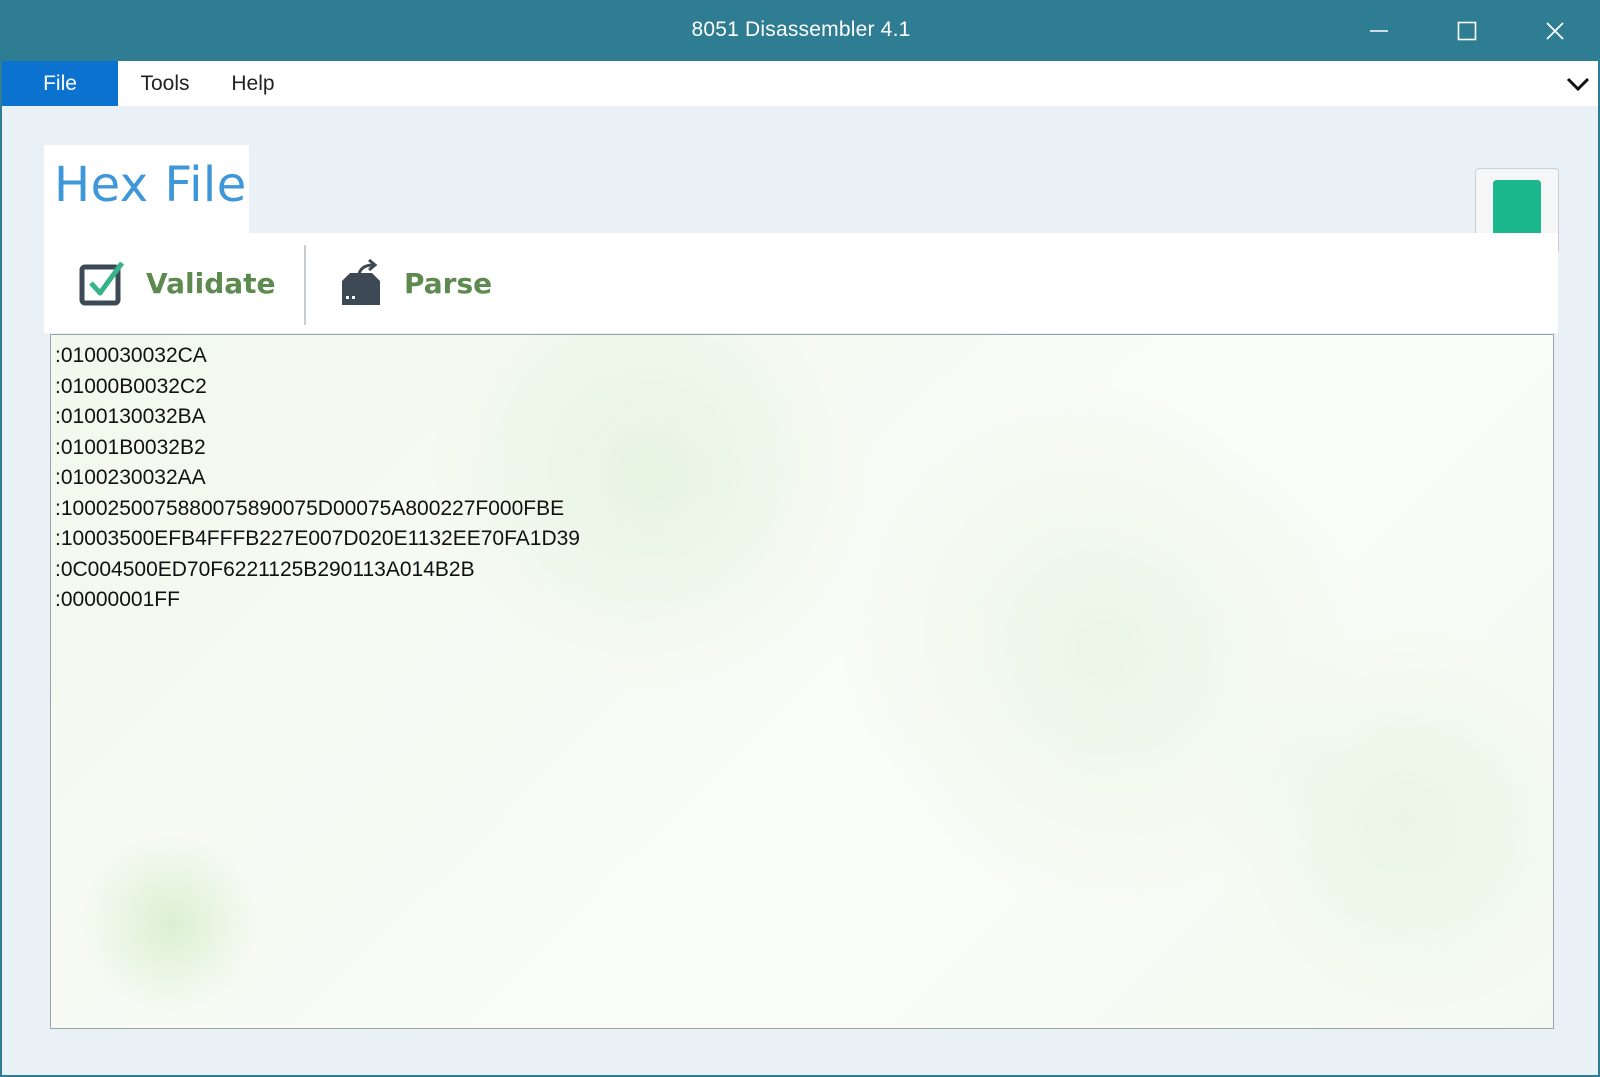 The image size is (1600, 1077). Describe the element at coordinates (60, 83) in the screenshot. I see `menu-file: File` at that location.